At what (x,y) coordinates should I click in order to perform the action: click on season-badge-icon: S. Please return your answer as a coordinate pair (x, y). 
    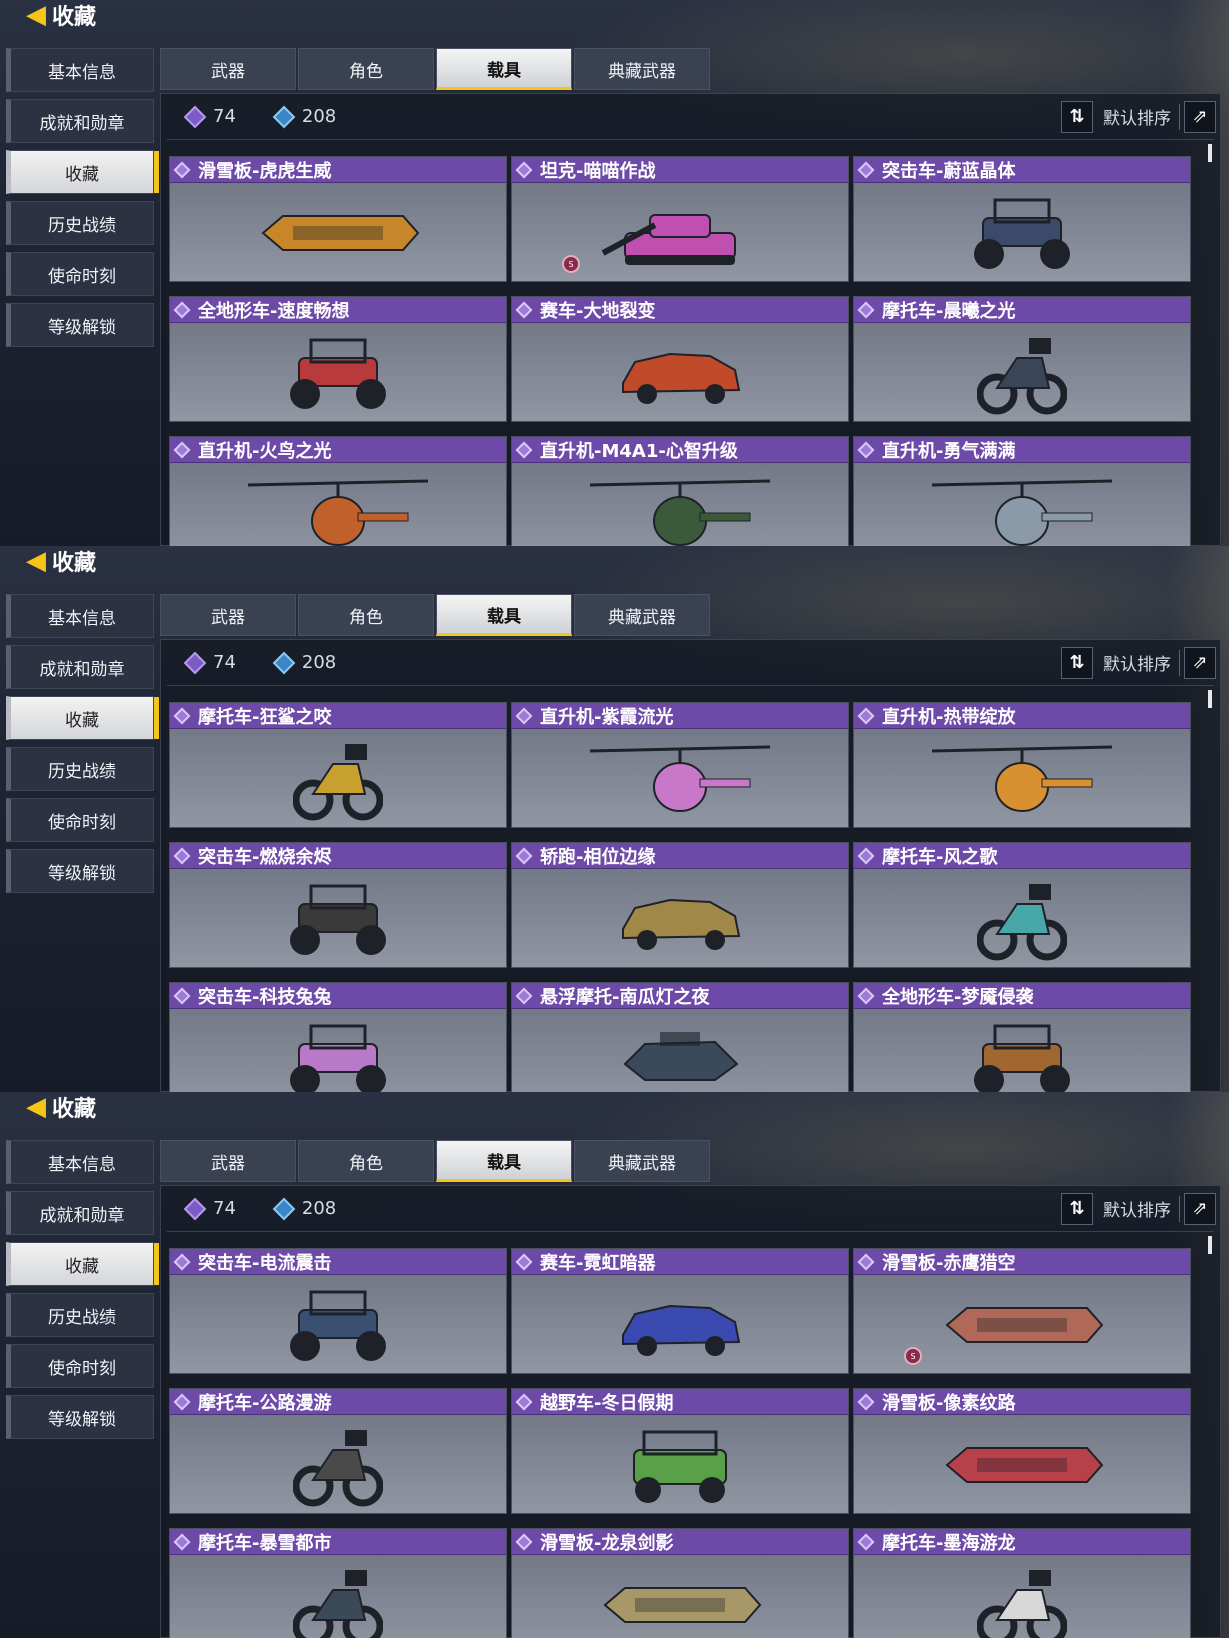
    Looking at the image, I should click on (571, 264).